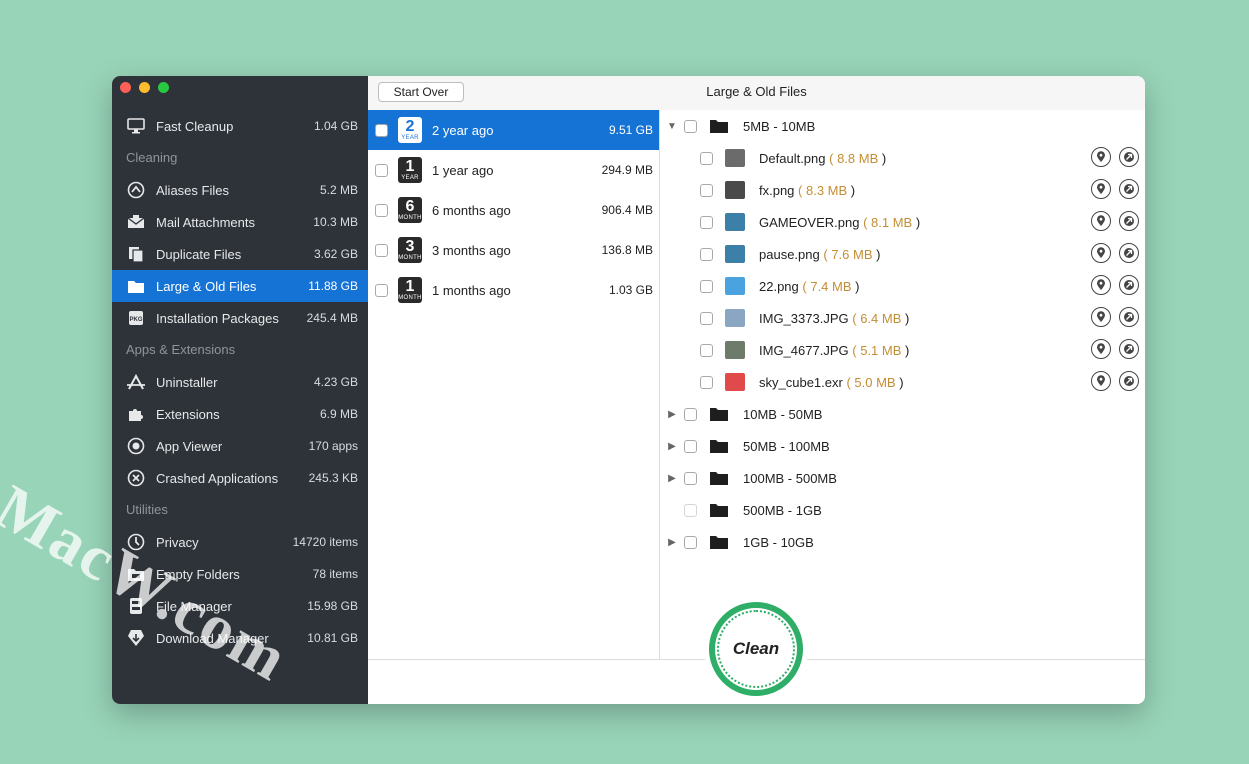 The image size is (1249, 764). I want to click on file-size: 5.0 MB, so click(875, 382).